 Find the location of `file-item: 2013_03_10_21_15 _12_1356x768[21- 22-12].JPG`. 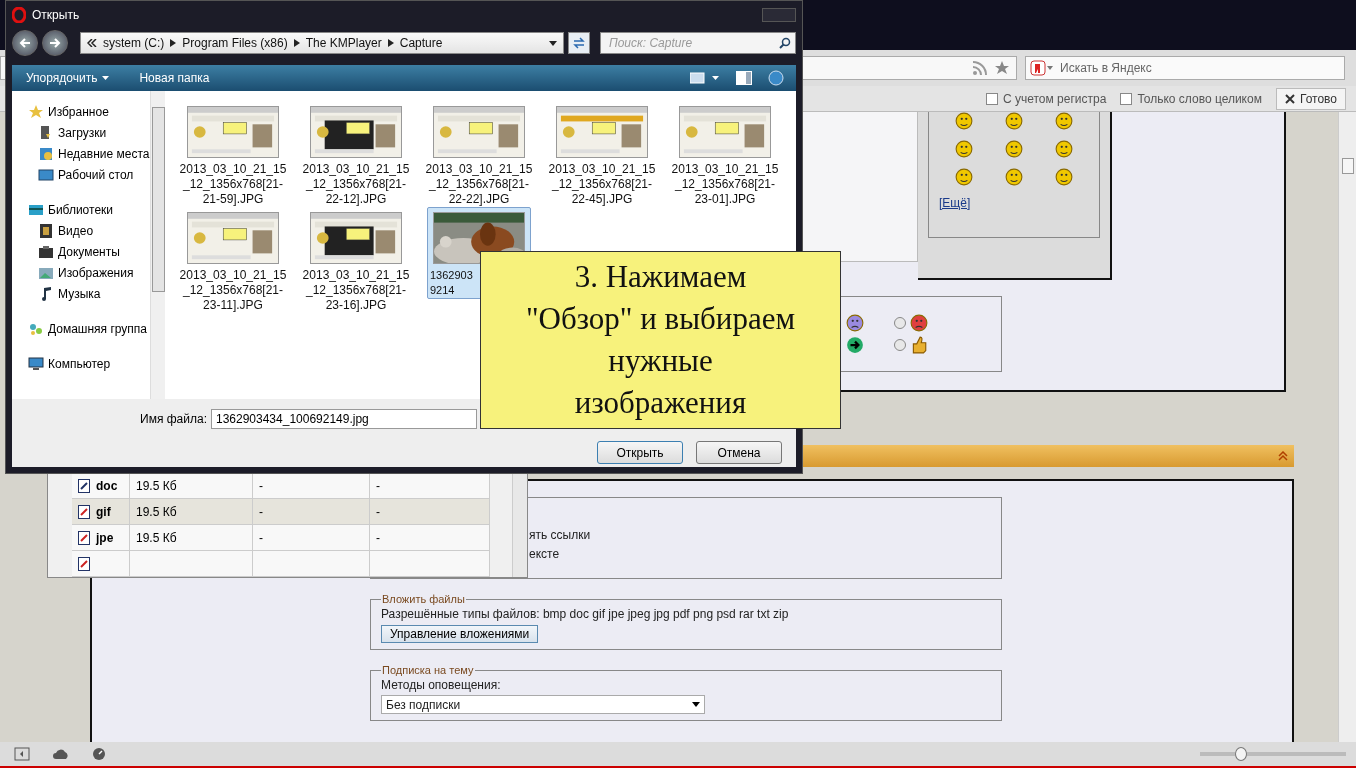

file-item: 2013_03_10_21_15 _12_1356x768[21- 22-12].JPG is located at coordinates (356, 154).